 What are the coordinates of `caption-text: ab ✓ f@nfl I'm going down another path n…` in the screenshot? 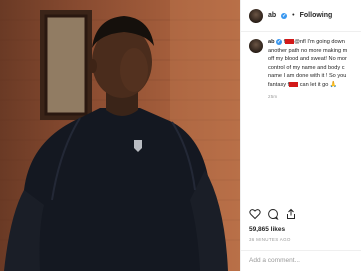 It's located at (314, 64).